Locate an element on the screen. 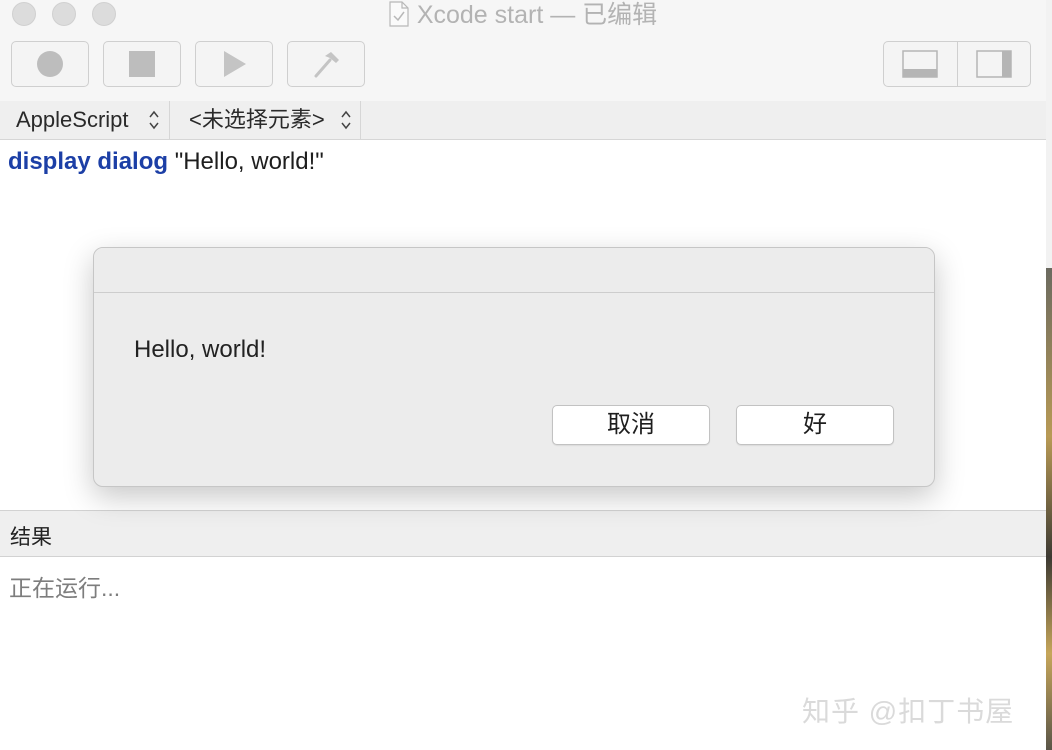 Image resolution: width=1052 pixels, height=750 pixels. code-line: display dialog "Hello, world!" is located at coordinates (166, 162).